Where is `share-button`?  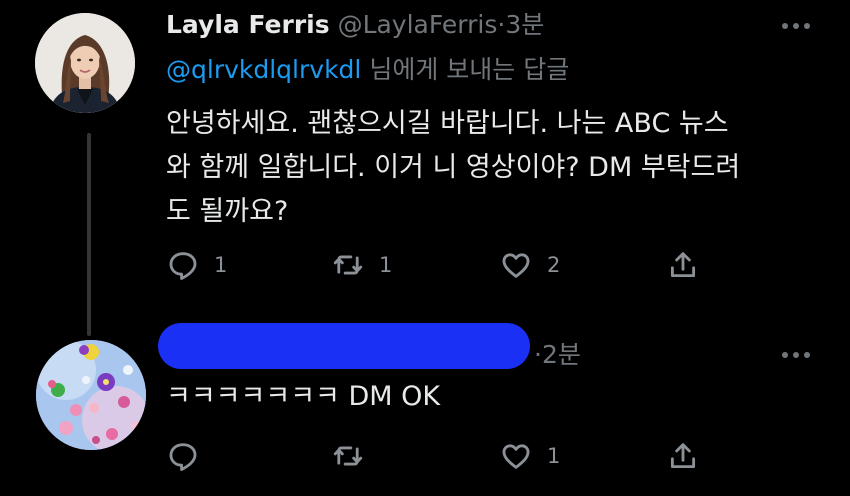
share-button is located at coordinates (683, 265).